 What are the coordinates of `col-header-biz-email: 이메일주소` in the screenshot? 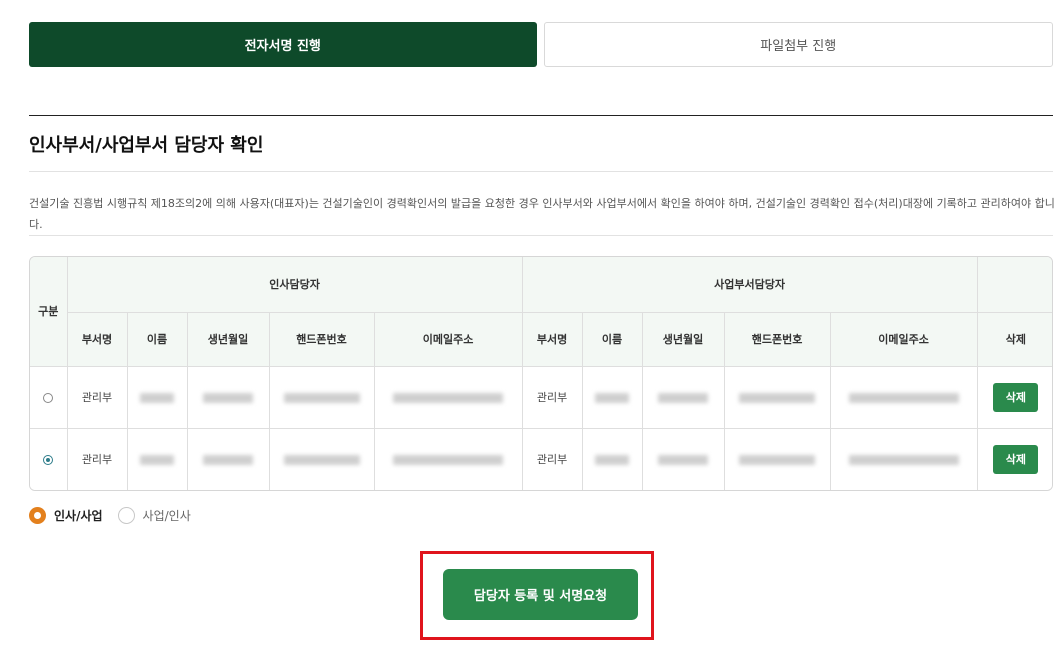 It's located at (904, 339).